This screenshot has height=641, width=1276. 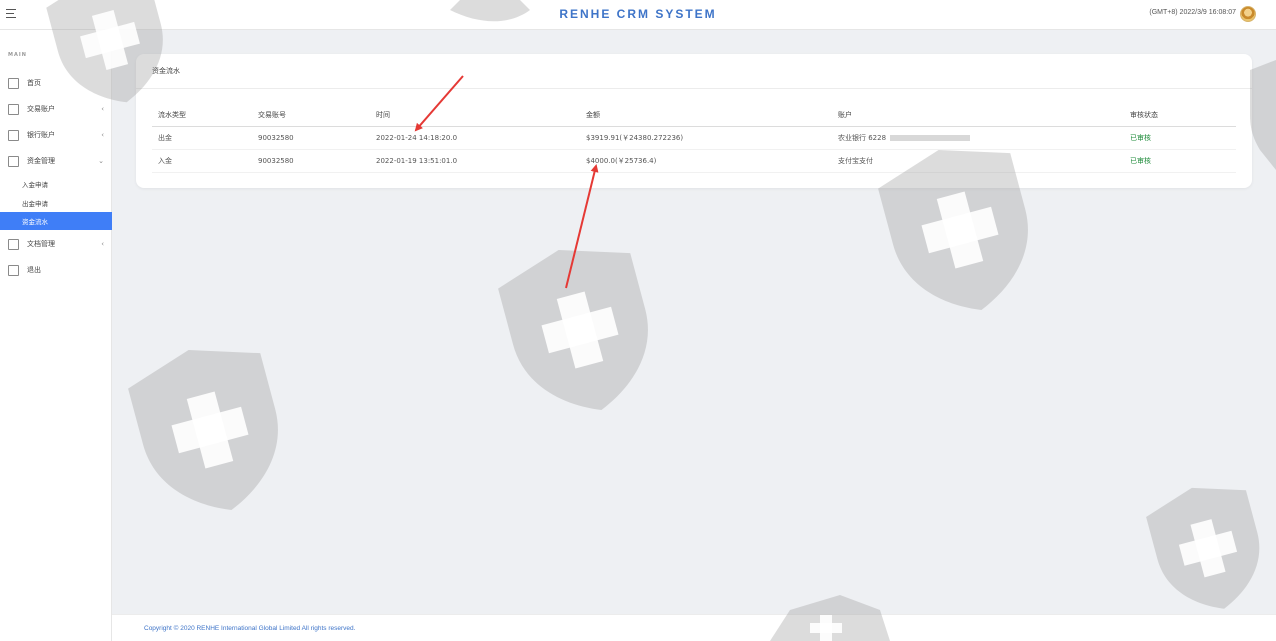 I want to click on cell-time: 2022-01-19 13:51:01.0, so click(x=475, y=161).